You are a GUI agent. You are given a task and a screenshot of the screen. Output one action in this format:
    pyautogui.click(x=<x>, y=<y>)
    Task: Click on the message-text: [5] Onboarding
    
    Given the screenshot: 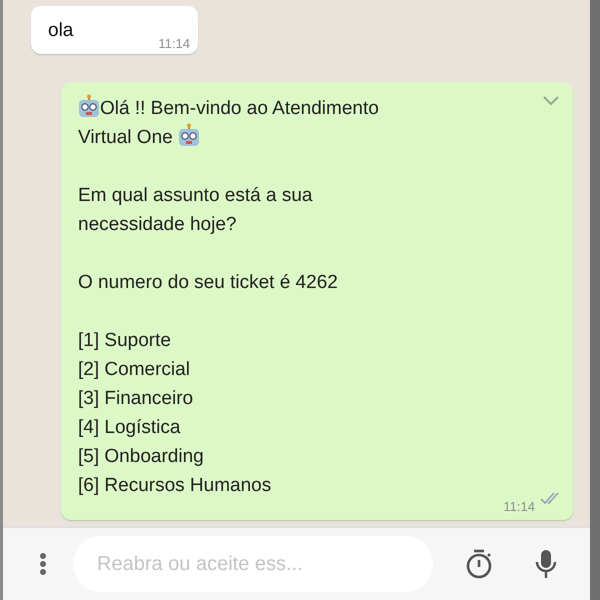 What is the action you would take?
    pyautogui.click(x=141, y=456)
    